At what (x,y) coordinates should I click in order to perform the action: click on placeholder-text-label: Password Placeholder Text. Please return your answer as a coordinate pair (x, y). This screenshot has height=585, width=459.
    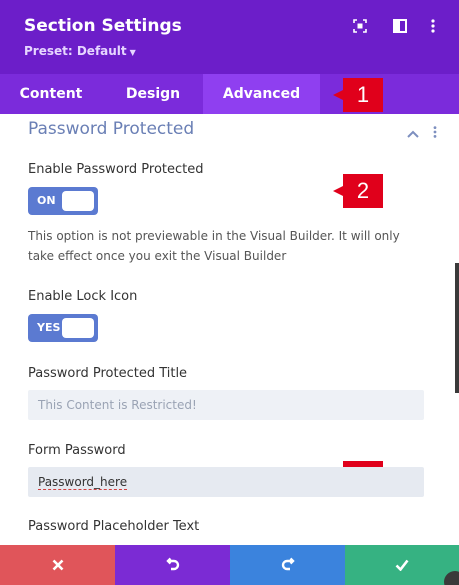
    Looking at the image, I should click on (114, 526).